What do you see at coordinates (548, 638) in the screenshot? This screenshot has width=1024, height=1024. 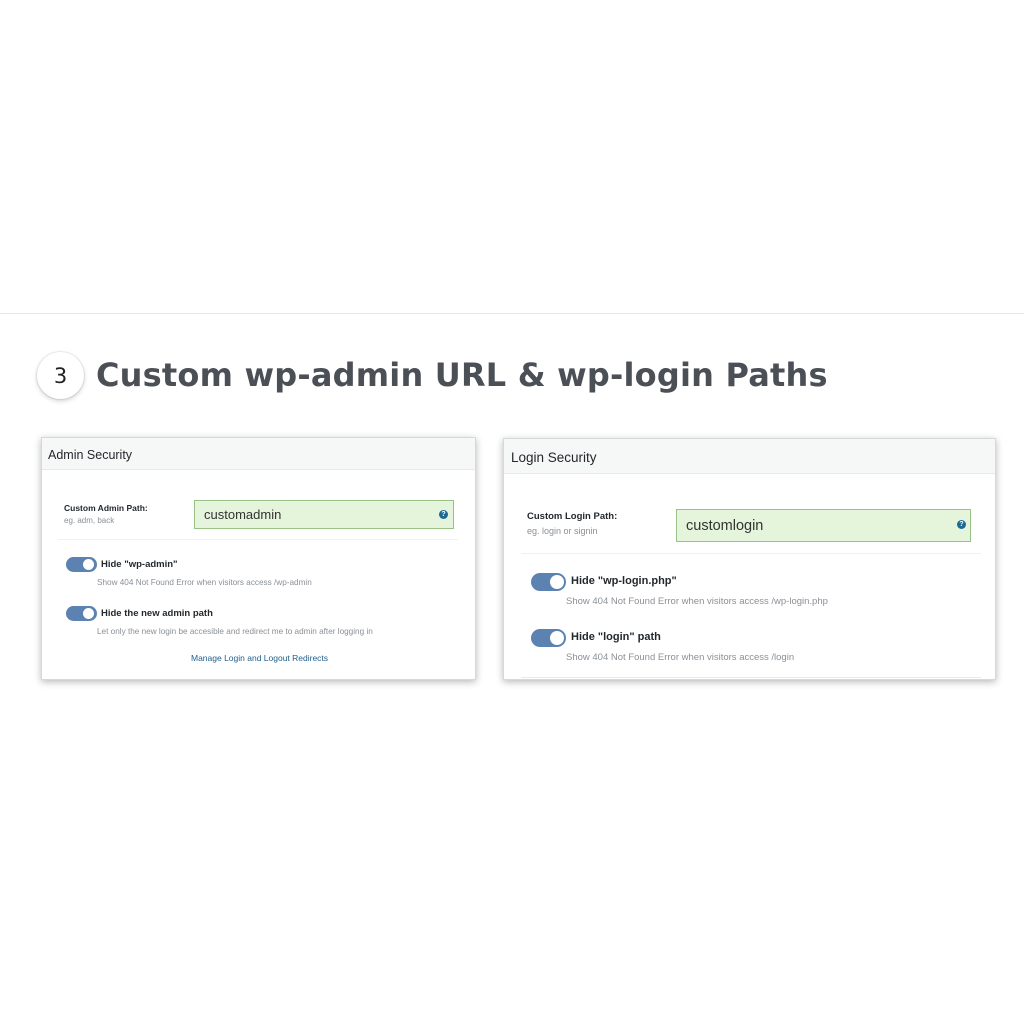 I see `hide-login-path-toggle` at bounding box center [548, 638].